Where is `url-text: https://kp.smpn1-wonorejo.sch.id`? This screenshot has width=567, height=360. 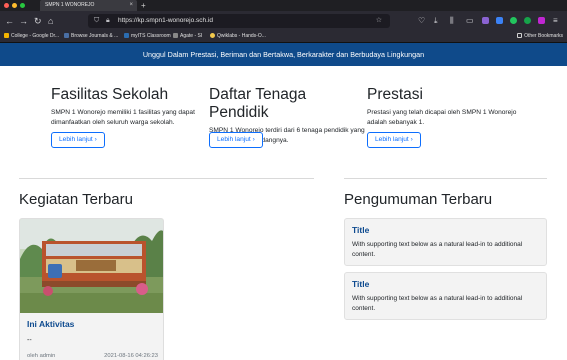
url-text: https://kp.smpn1-wonorejo.sch.id is located at coordinates (165, 21).